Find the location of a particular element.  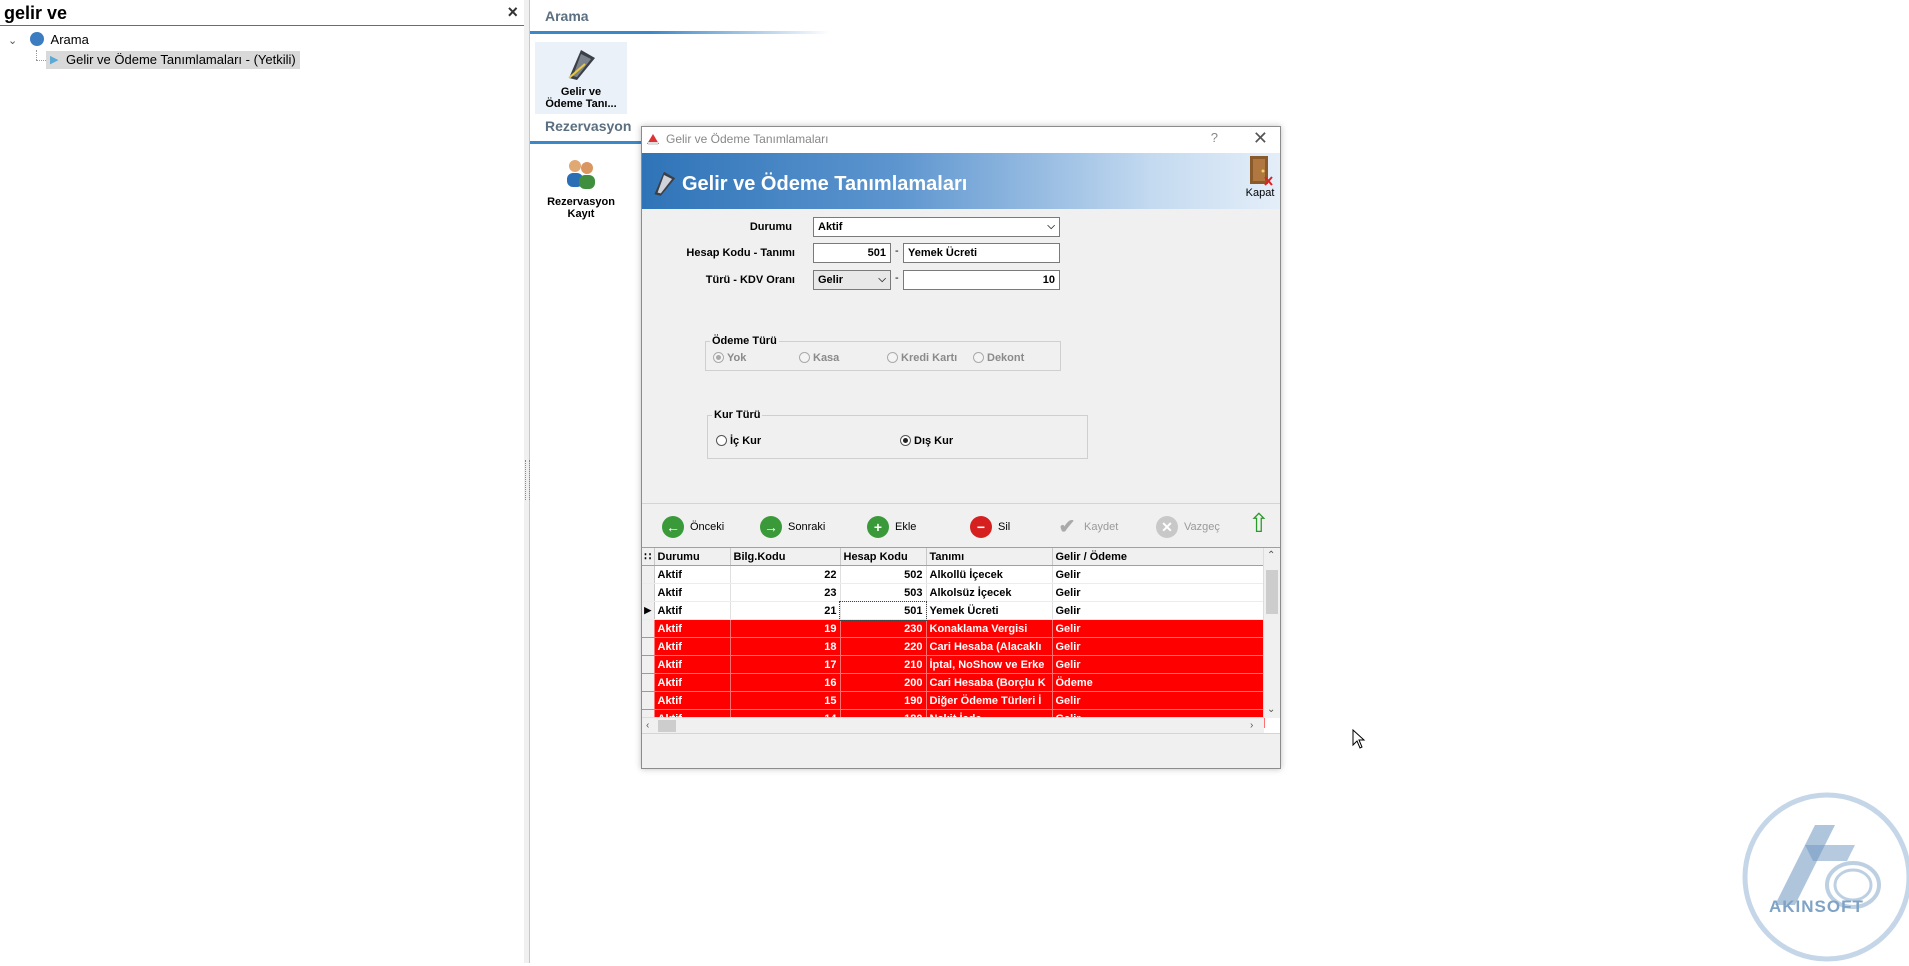

search-box: × is located at coordinates (262, 13).